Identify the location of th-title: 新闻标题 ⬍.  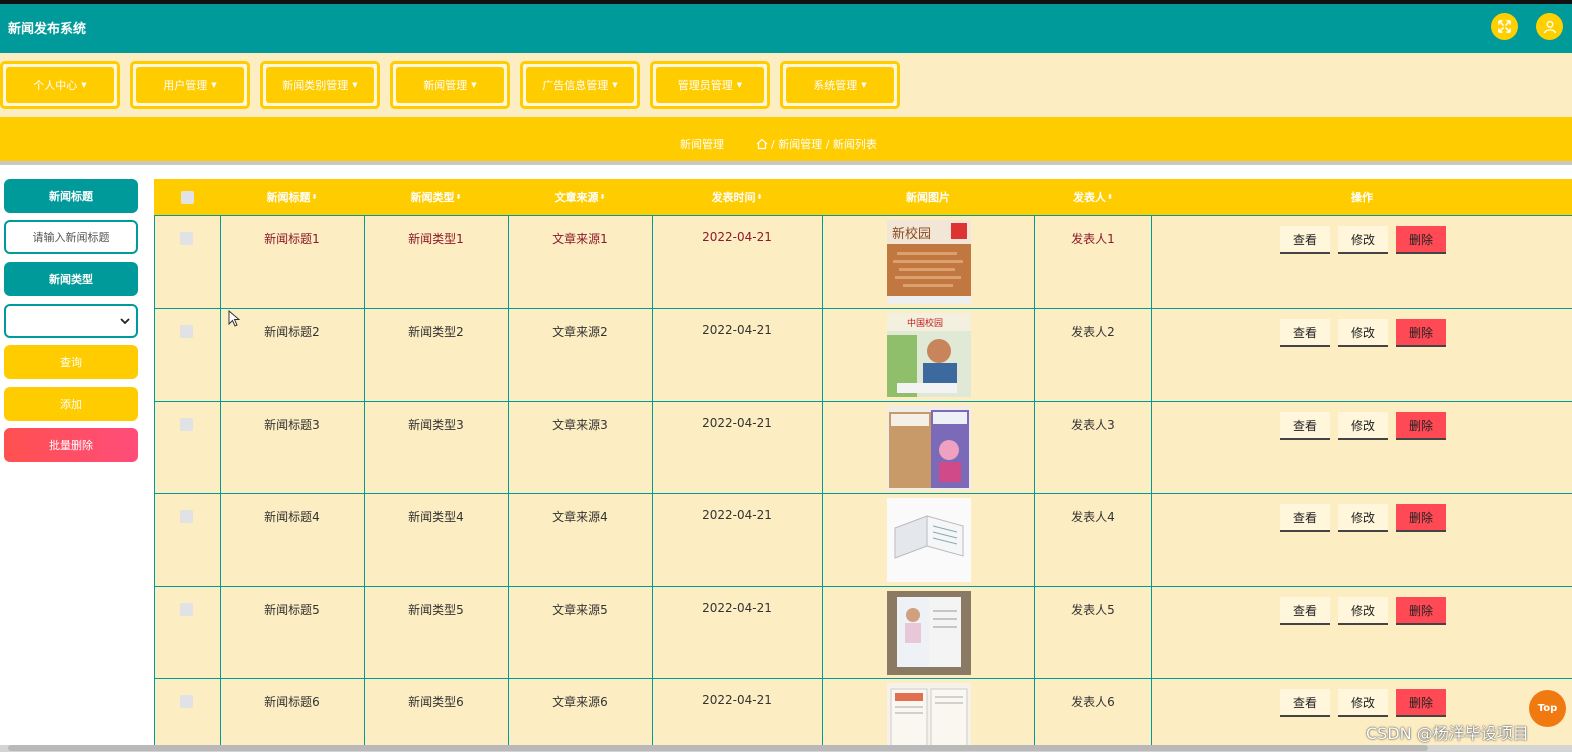
(292, 197).